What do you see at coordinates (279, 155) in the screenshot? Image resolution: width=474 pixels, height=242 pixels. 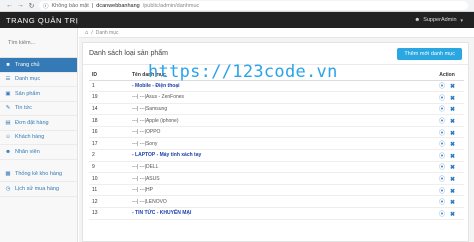 I see `row-category-name: - LAPTOP - Máy tính xách tay` at bounding box center [279, 155].